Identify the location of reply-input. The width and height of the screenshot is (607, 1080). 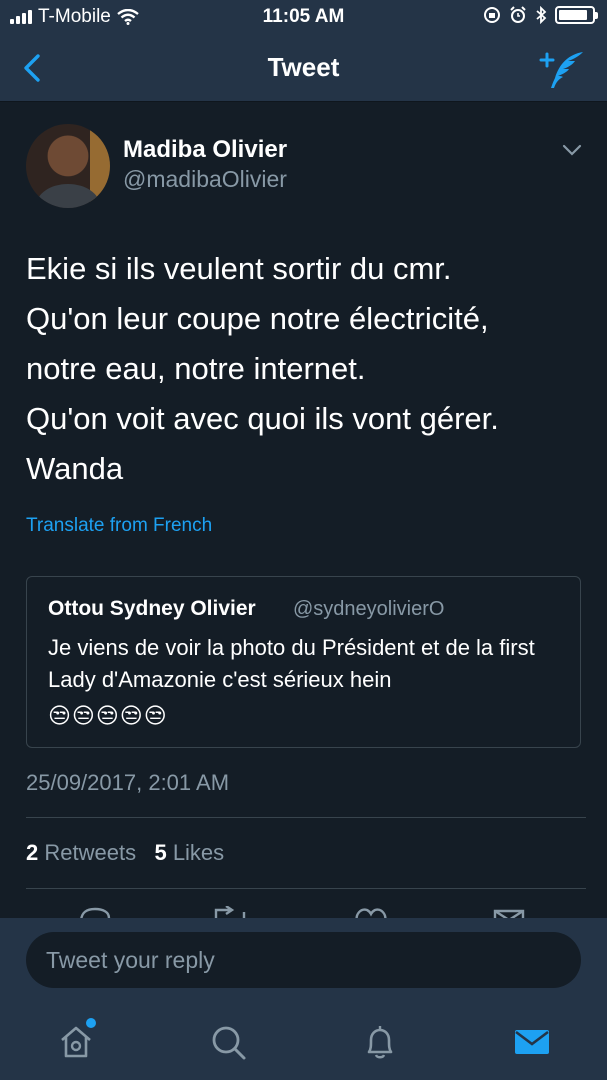
(303, 960).